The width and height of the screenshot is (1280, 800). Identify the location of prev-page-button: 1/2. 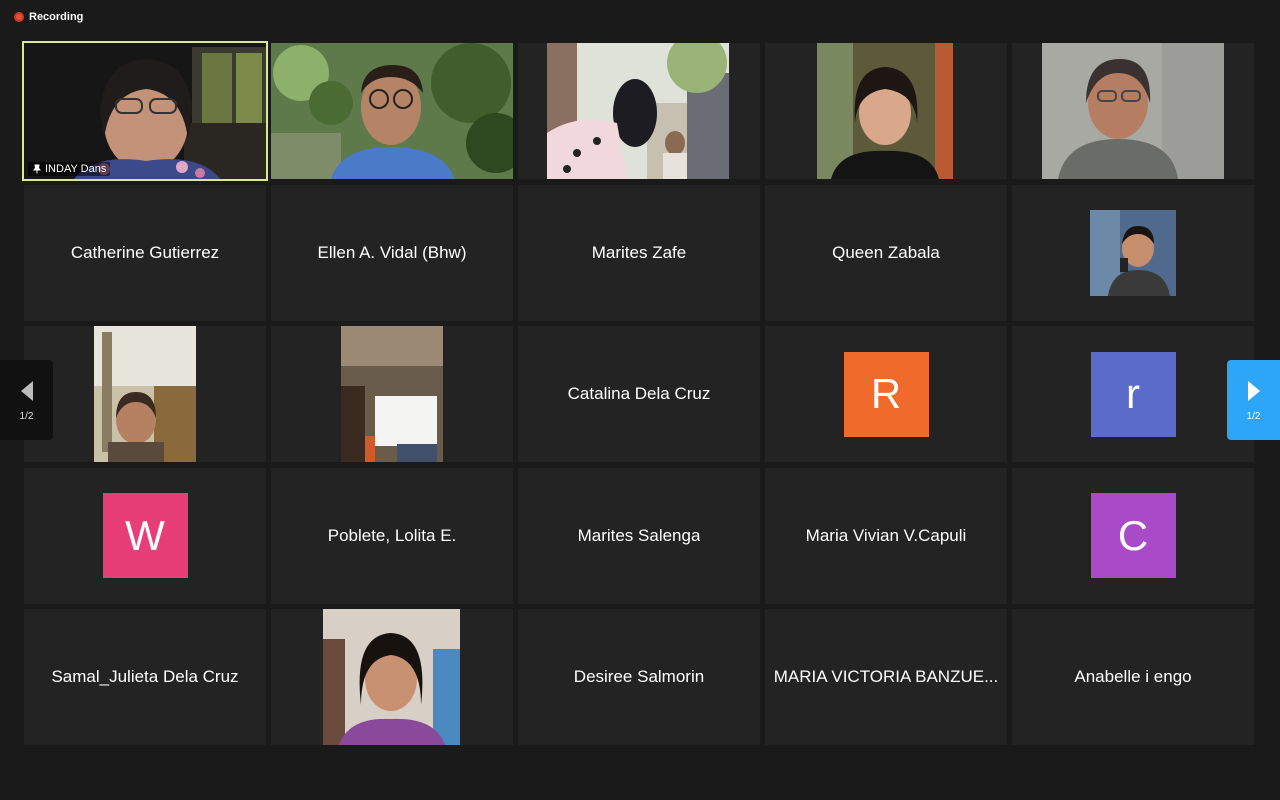
(26, 400).